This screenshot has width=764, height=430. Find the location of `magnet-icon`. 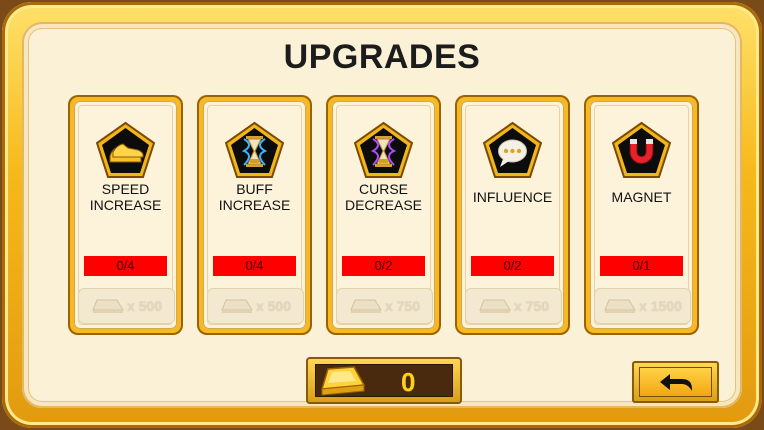

magnet-icon is located at coordinates (641, 149).